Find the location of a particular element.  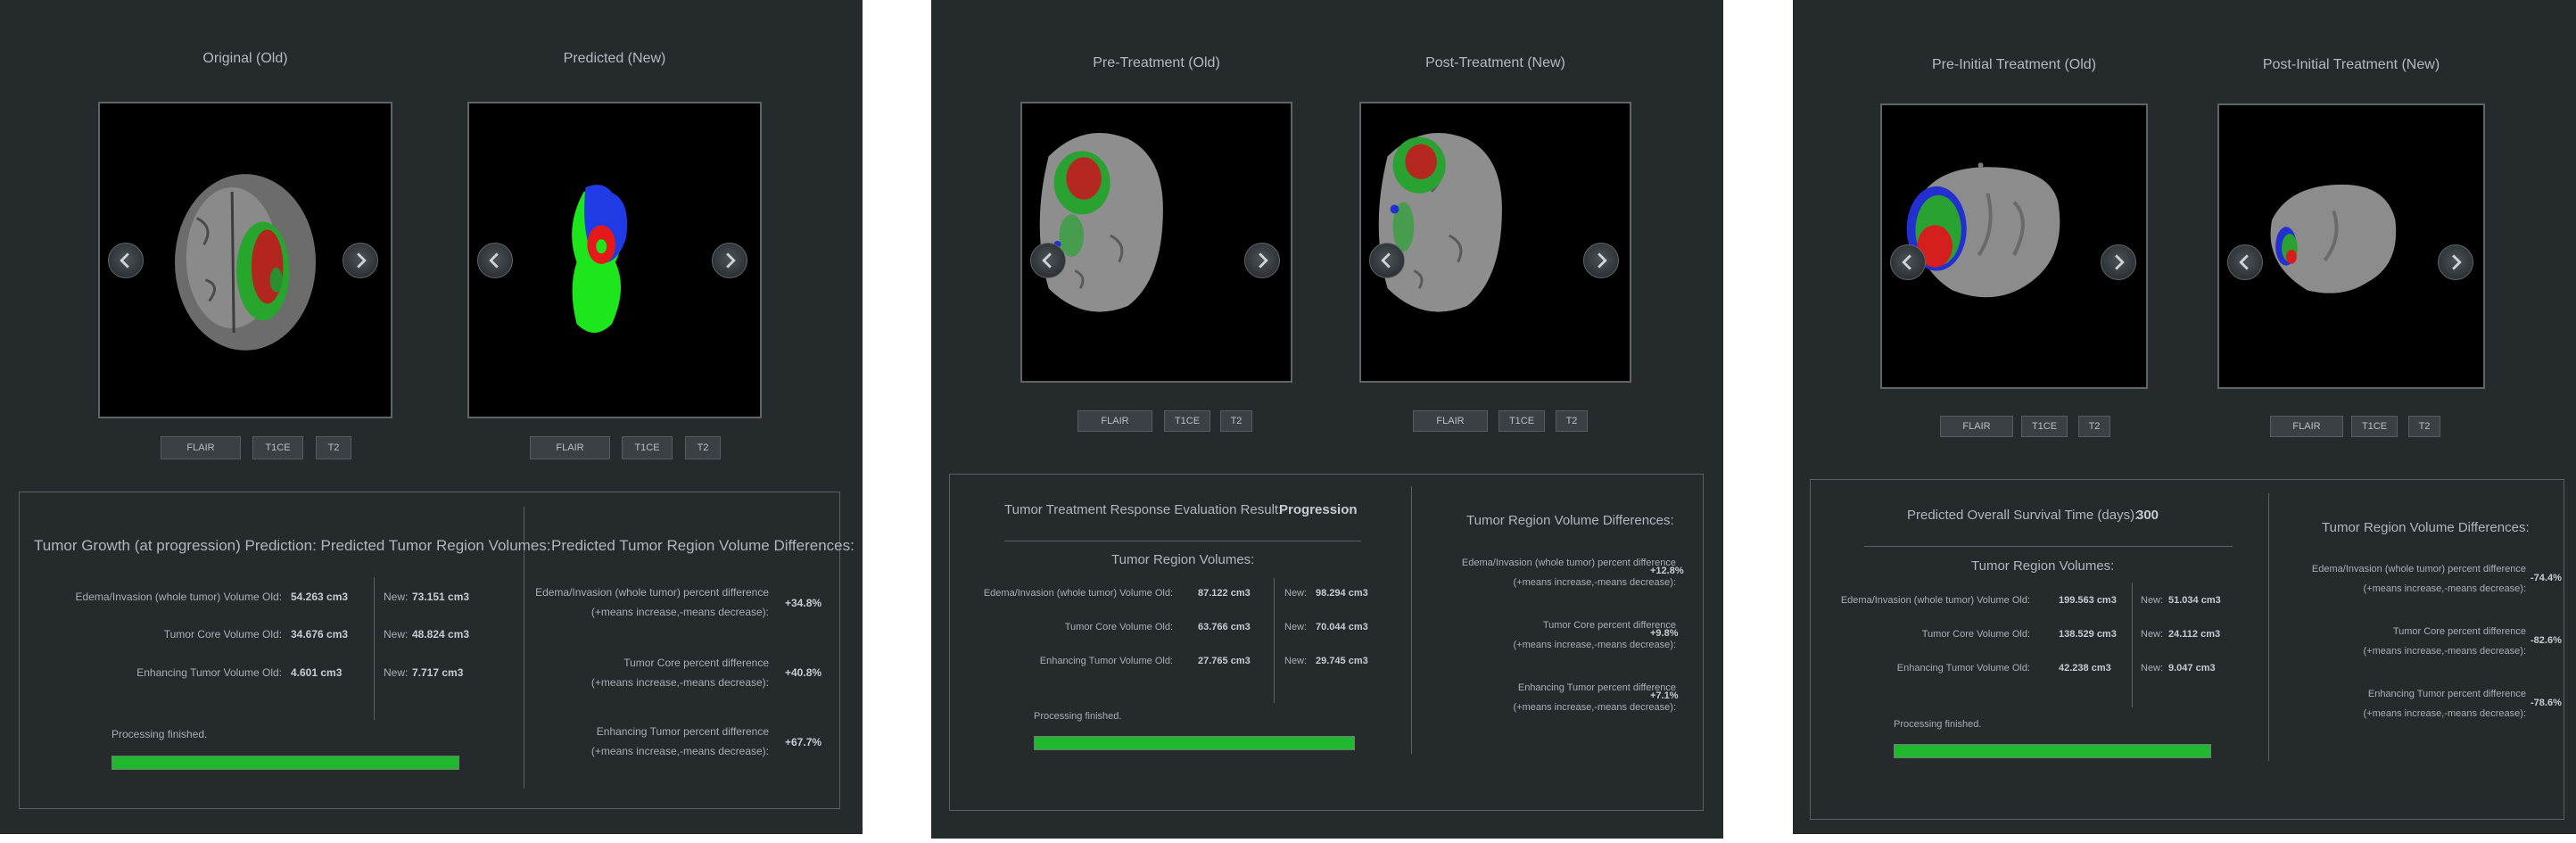

image-title-old: Pre-Treatment (Old) is located at coordinates (1157, 63).